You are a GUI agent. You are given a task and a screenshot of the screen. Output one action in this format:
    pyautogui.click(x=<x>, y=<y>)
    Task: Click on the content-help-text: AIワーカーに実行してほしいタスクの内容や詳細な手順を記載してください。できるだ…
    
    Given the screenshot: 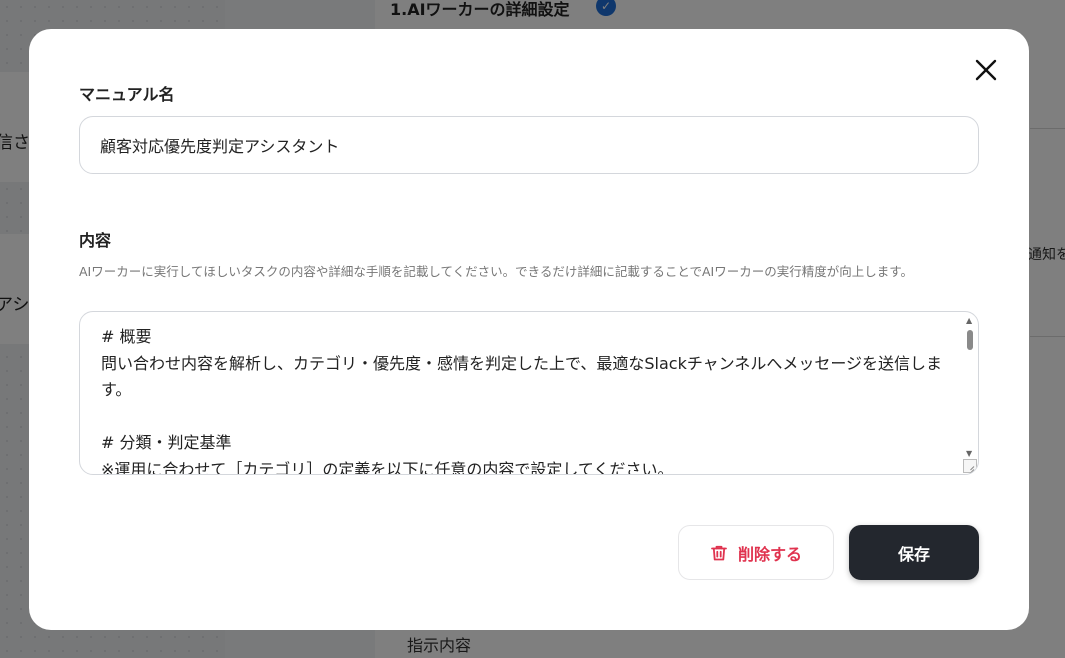 What is the action you would take?
    pyautogui.click(x=496, y=271)
    